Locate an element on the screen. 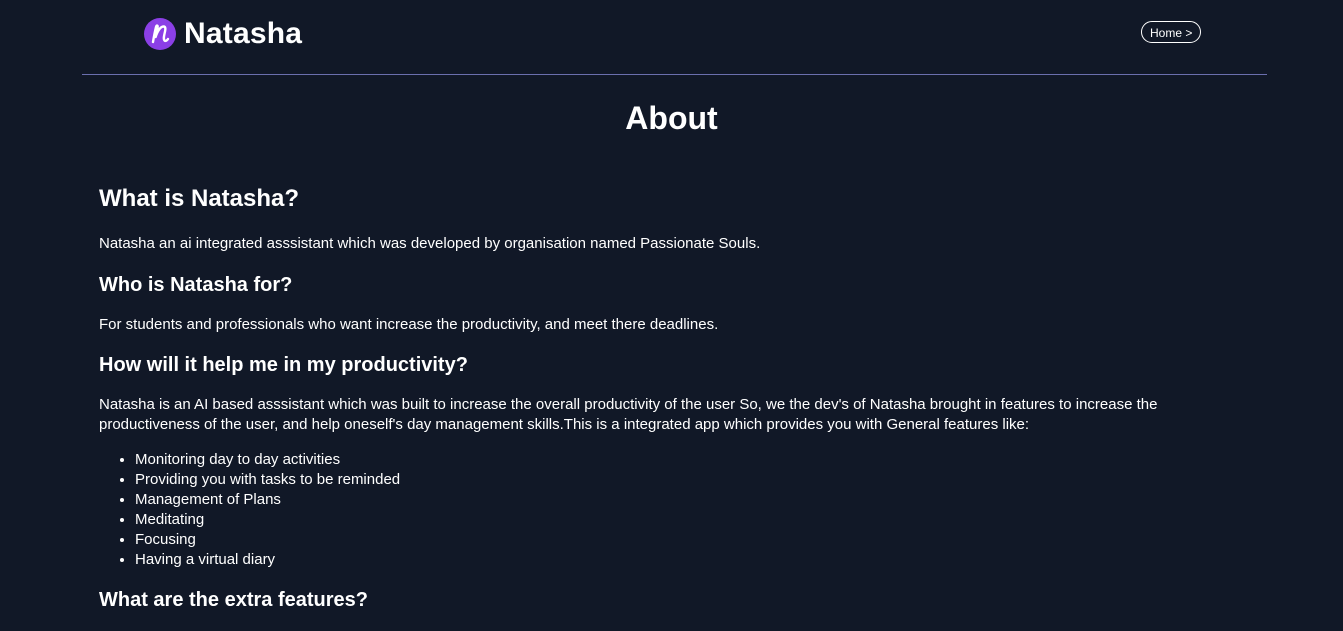 Image resolution: width=1343 pixels, height=631 pixels. home-button: Home > is located at coordinates (1171, 32).